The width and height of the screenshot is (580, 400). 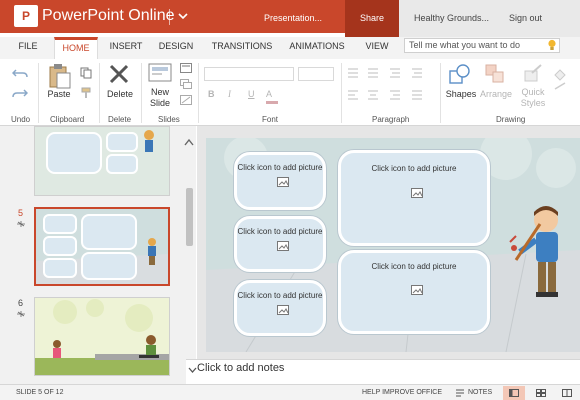 What do you see at coordinates (251, 94) in the screenshot?
I see `underline-button: U` at bounding box center [251, 94].